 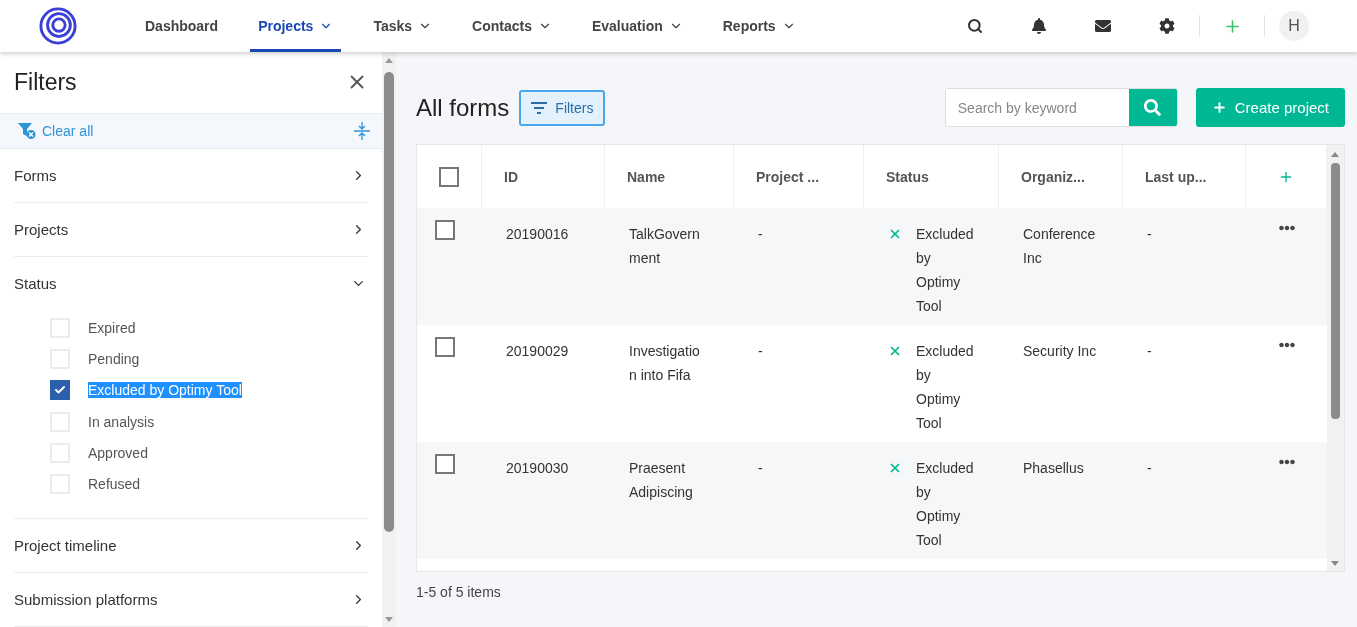 I want to click on table-cell: 20190016, so click(x=537, y=234).